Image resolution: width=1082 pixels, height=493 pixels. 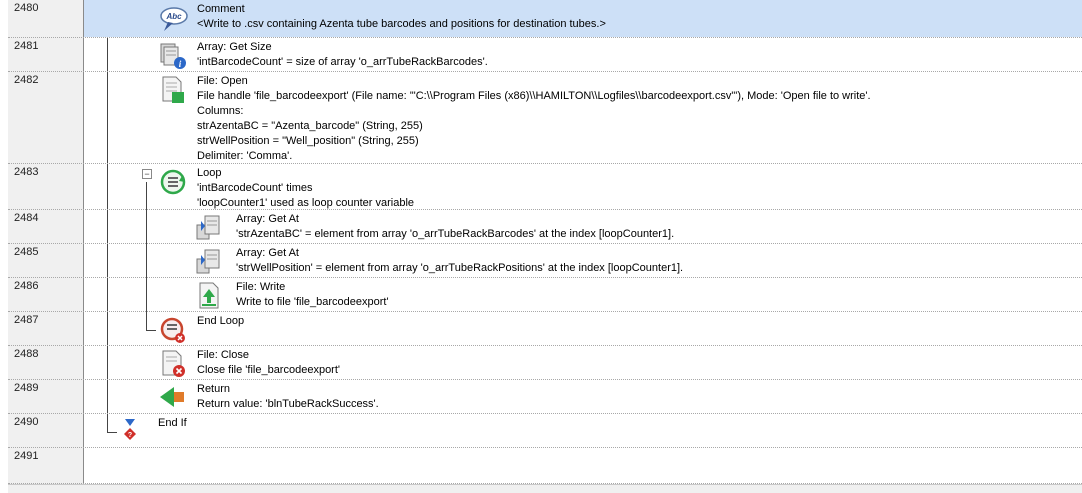 What do you see at coordinates (172, 330) in the screenshot?
I see `end-loop-icon` at bounding box center [172, 330].